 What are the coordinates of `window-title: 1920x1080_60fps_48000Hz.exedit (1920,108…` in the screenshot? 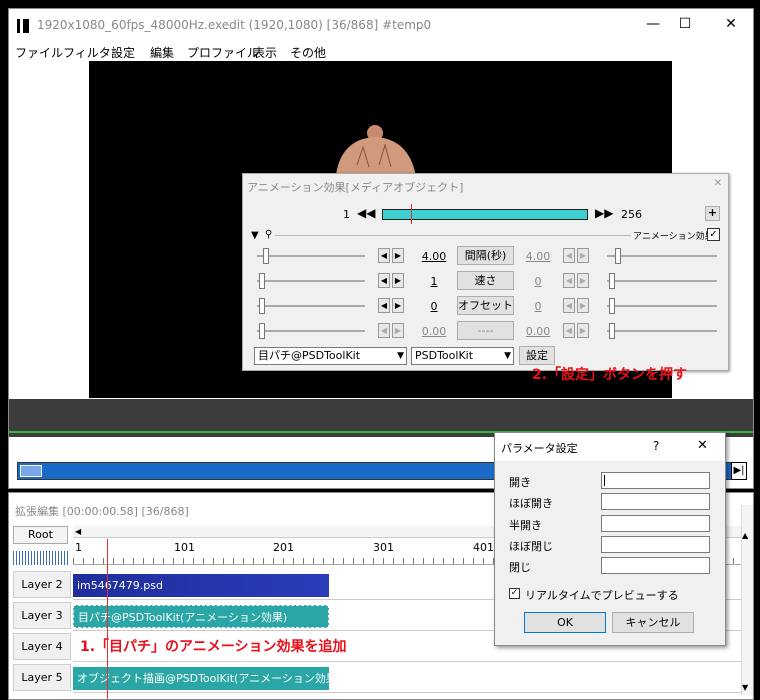 It's located at (234, 25).